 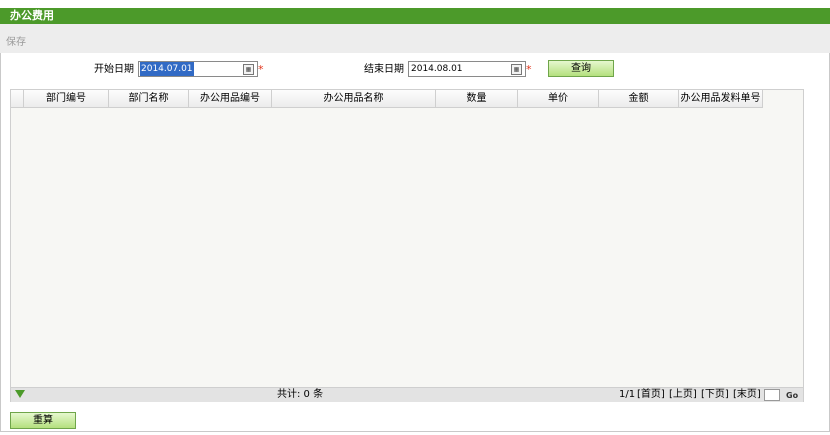 What do you see at coordinates (651, 395) in the screenshot?
I see `first-page-link: [首页]` at bounding box center [651, 395].